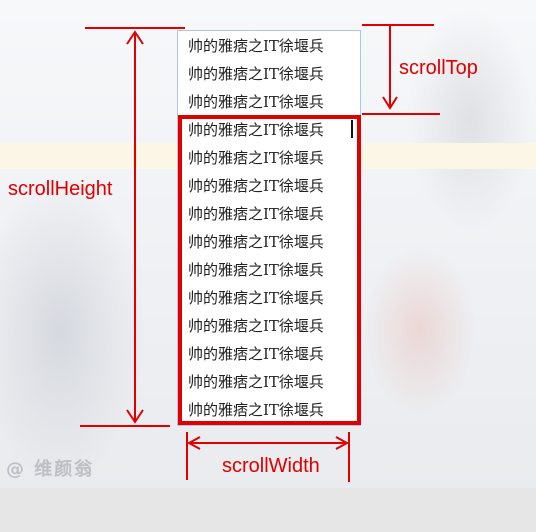 This screenshot has height=532, width=536. I want to click on scrollwidth-label: scrollWidth, so click(271, 466).